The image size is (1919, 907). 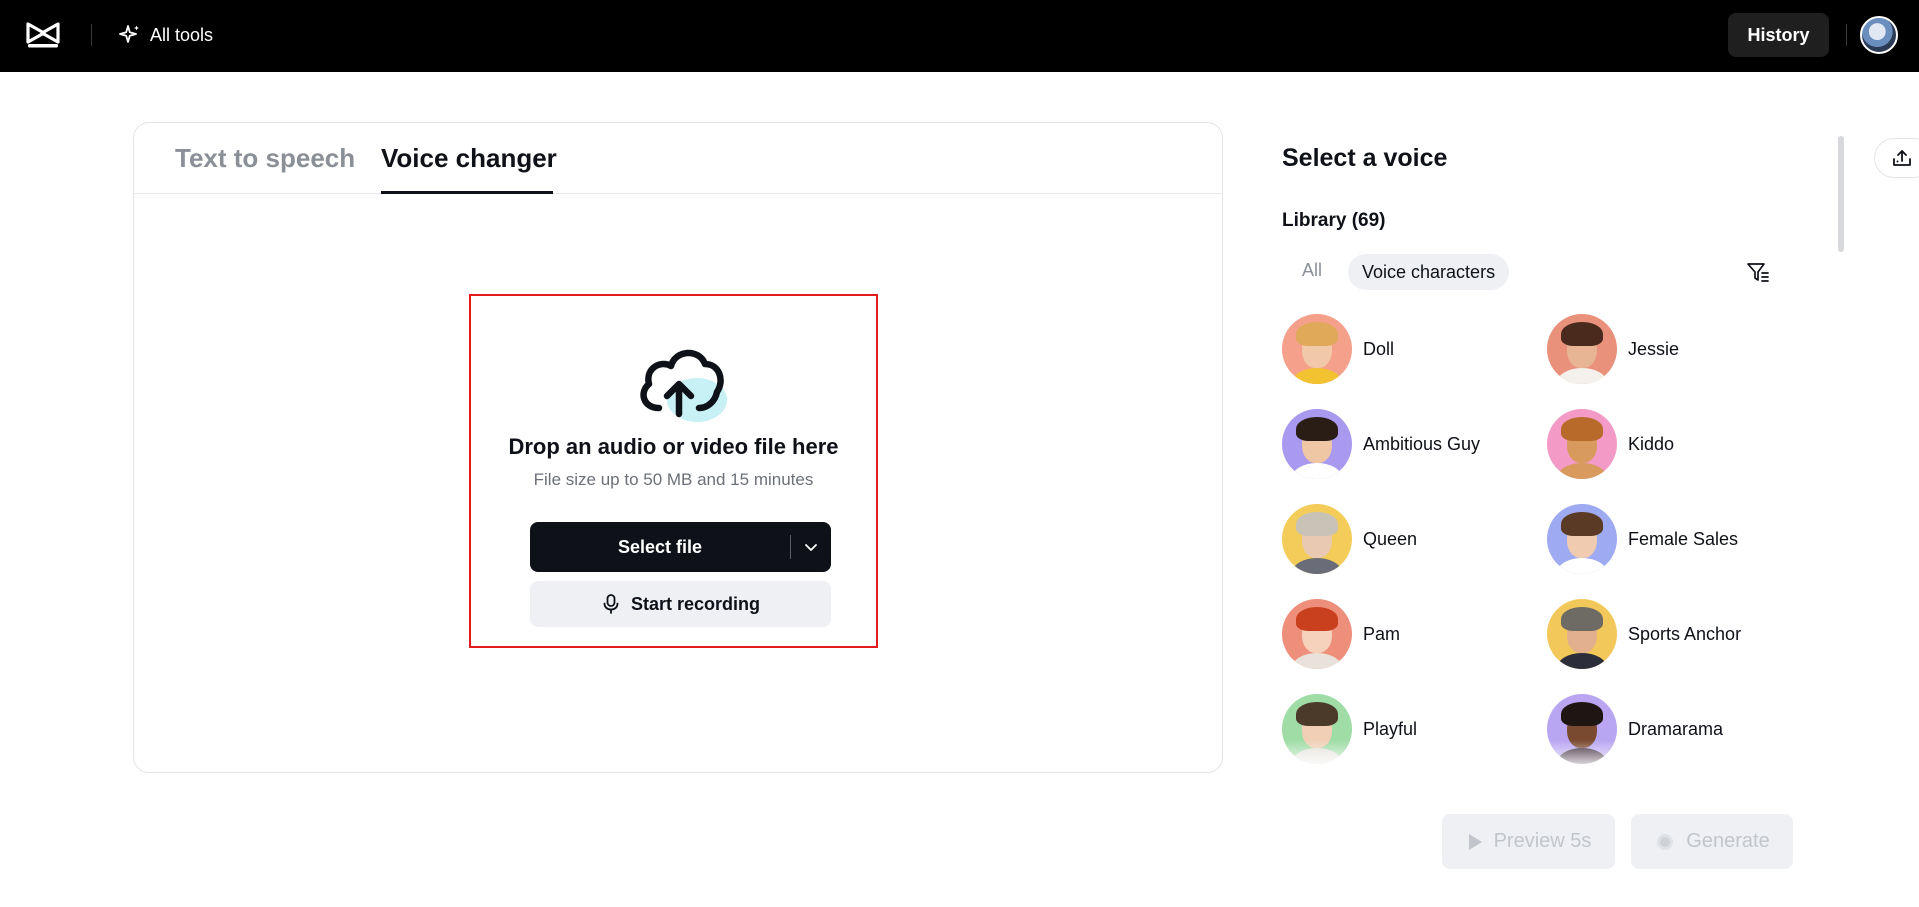 What do you see at coordinates (1654, 348) in the screenshot?
I see `voice-name: Jessie` at bounding box center [1654, 348].